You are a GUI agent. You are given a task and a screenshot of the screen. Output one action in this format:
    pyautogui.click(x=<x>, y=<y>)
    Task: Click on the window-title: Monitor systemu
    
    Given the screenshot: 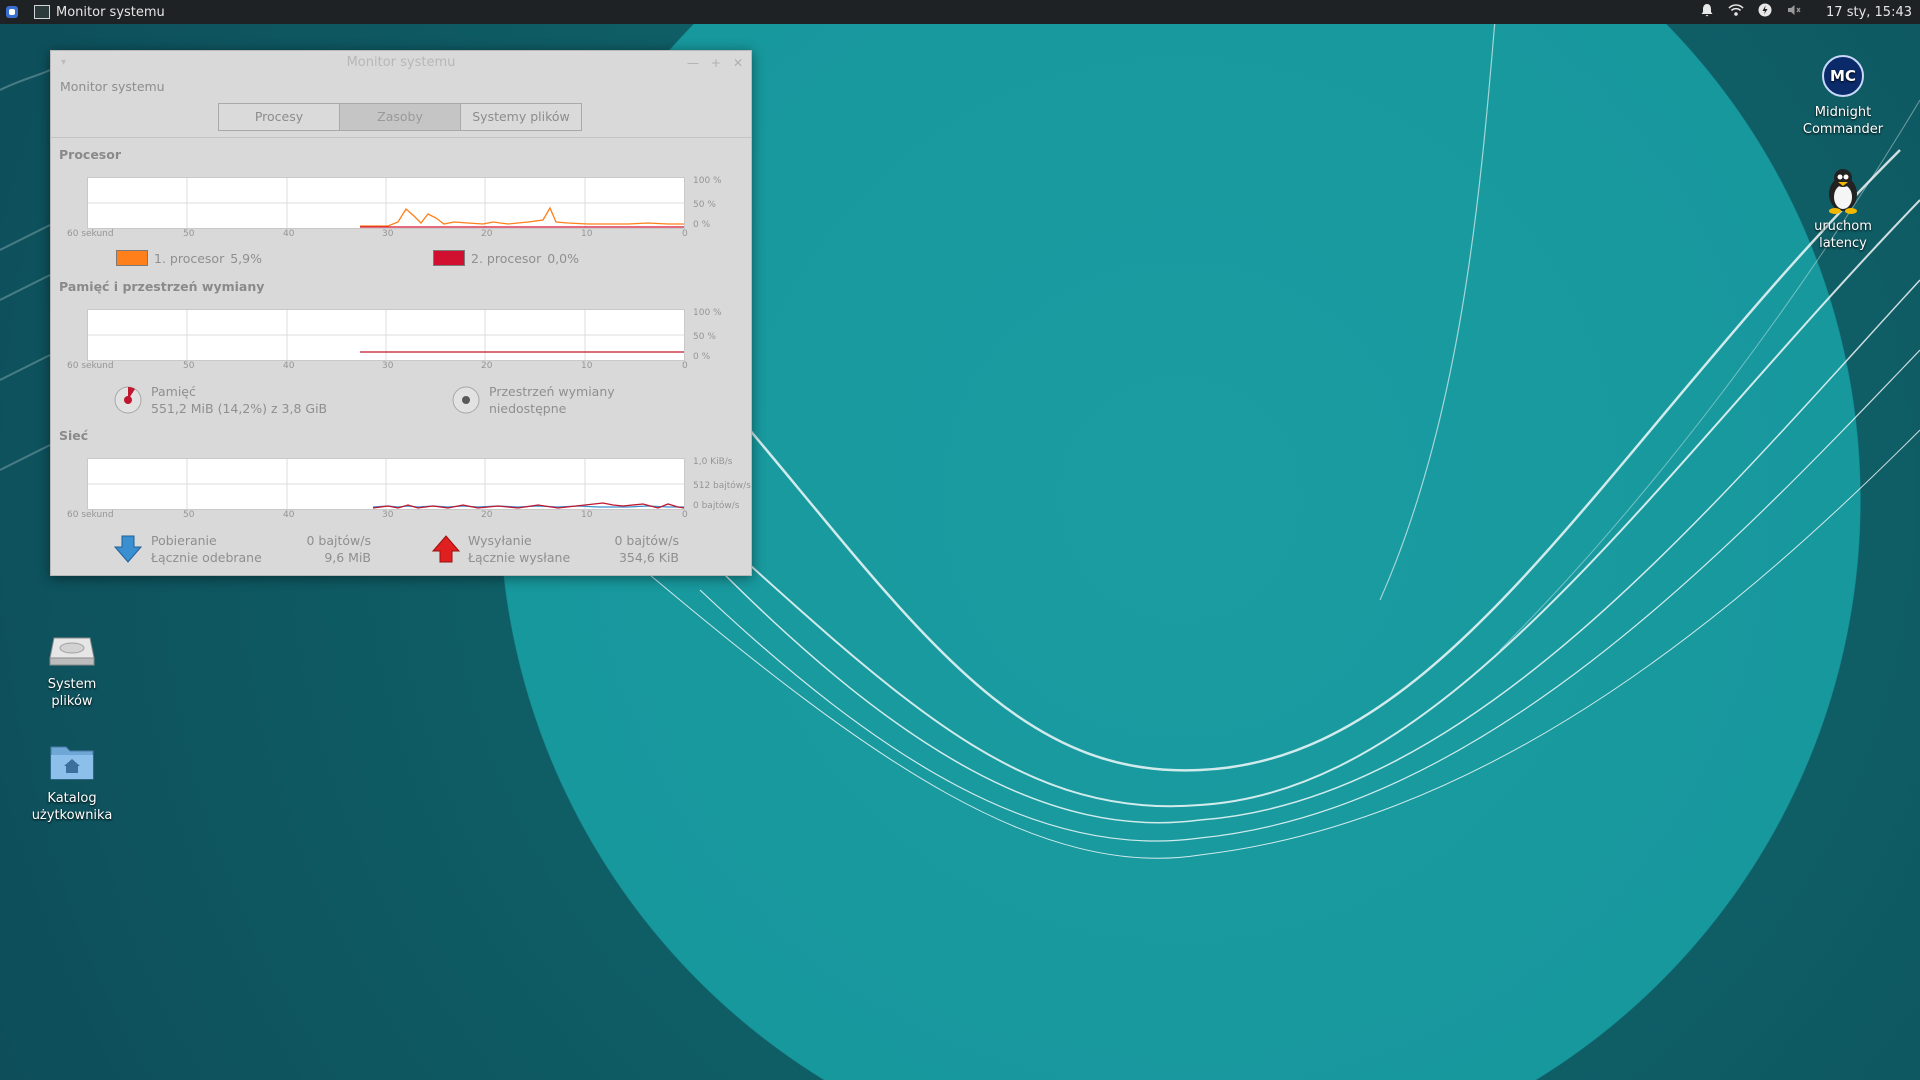 What is the action you would take?
    pyautogui.click(x=401, y=62)
    